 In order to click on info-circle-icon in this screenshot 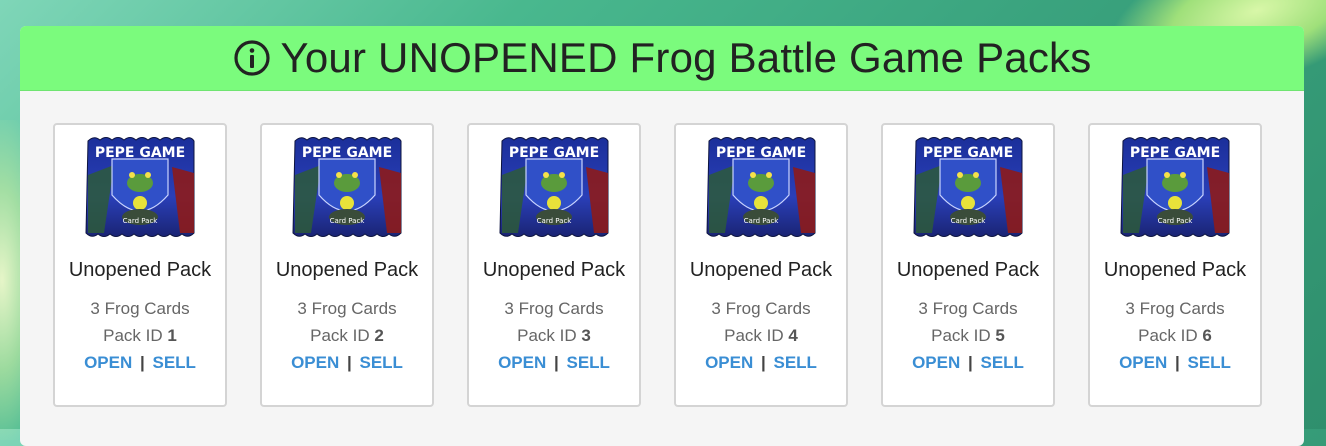, I will do `click(251, 58)`.